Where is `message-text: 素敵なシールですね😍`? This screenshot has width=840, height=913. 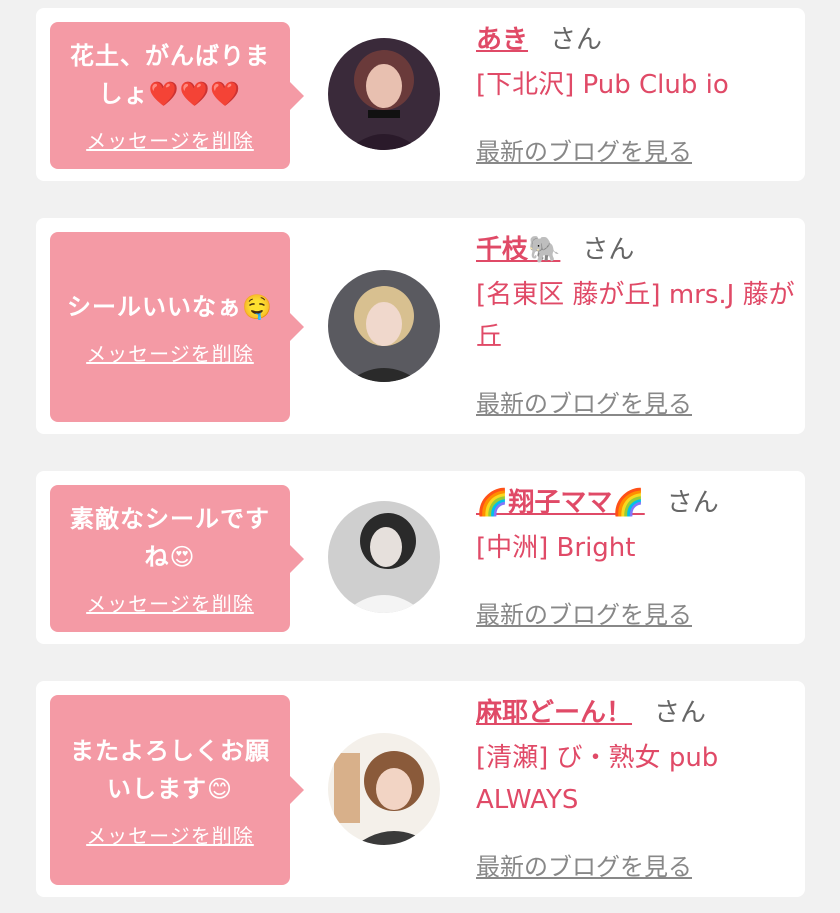
message-text: 素敵なシールですね😍 is located at coordinates (170, 538).